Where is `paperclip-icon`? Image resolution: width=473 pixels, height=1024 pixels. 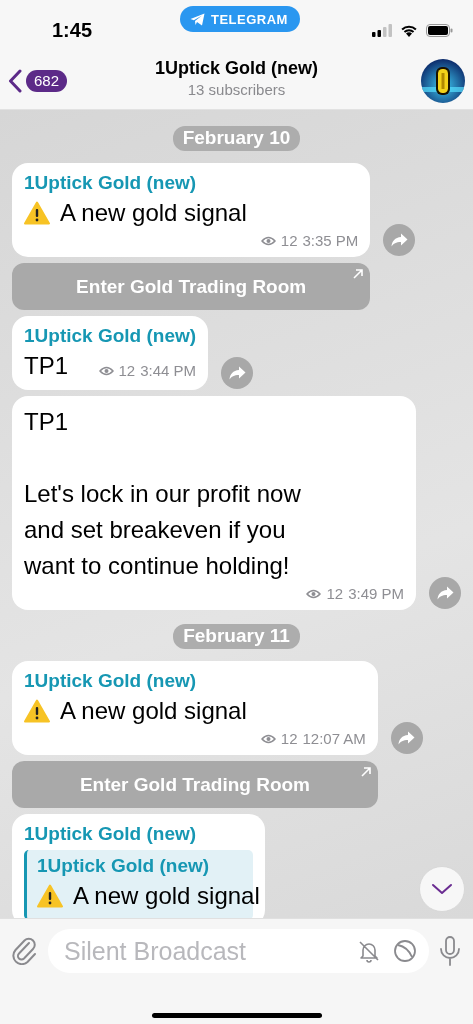 paperclip-icon is located at coordinates (25, 951).